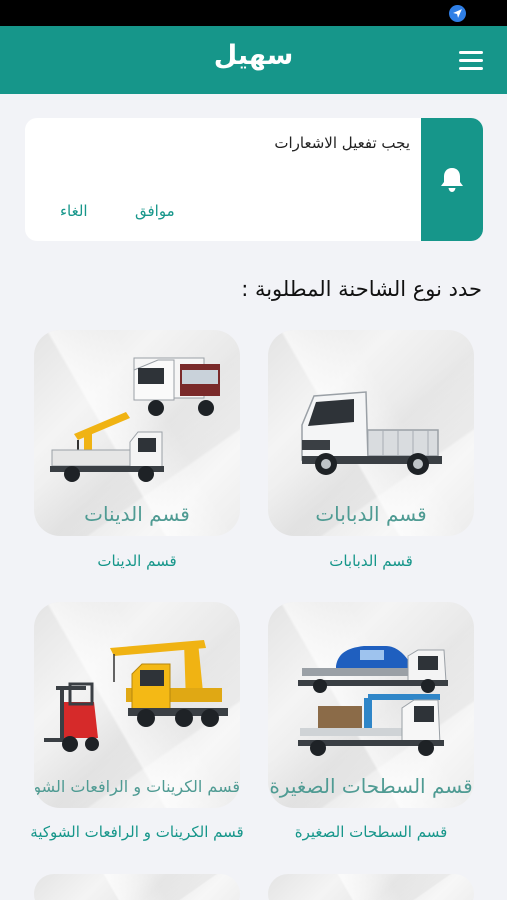  I want to click on accept-button: موافق, so click(155, 211).